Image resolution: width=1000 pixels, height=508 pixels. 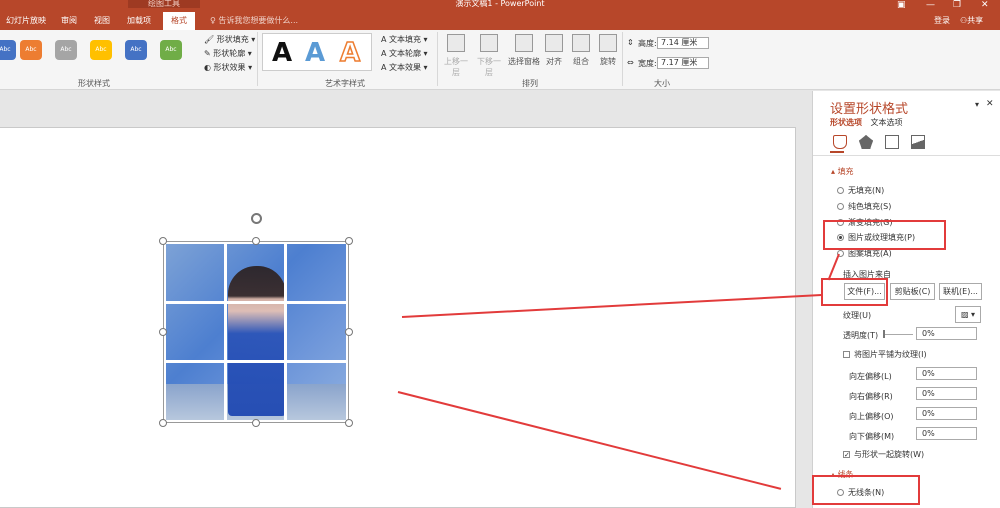 What do you see at coordinates (662, 83) in the screenshot?
I see `group-label-size: 大小` at bounding box center [662, 83].